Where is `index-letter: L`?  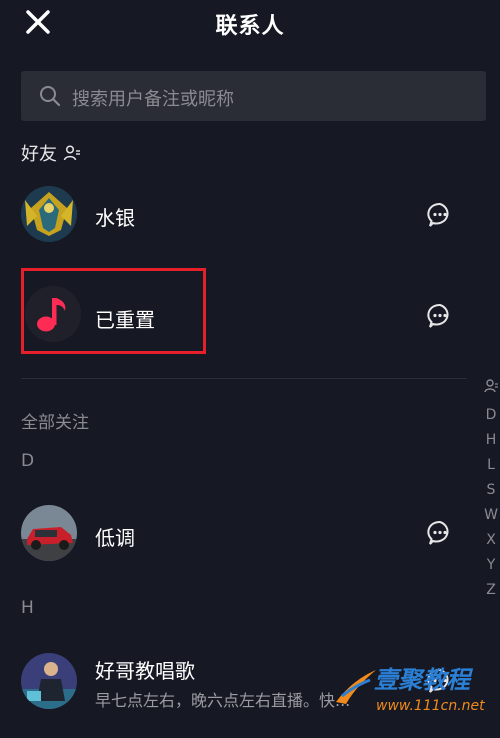
index-letter: L is located at coordinates (490, 465).